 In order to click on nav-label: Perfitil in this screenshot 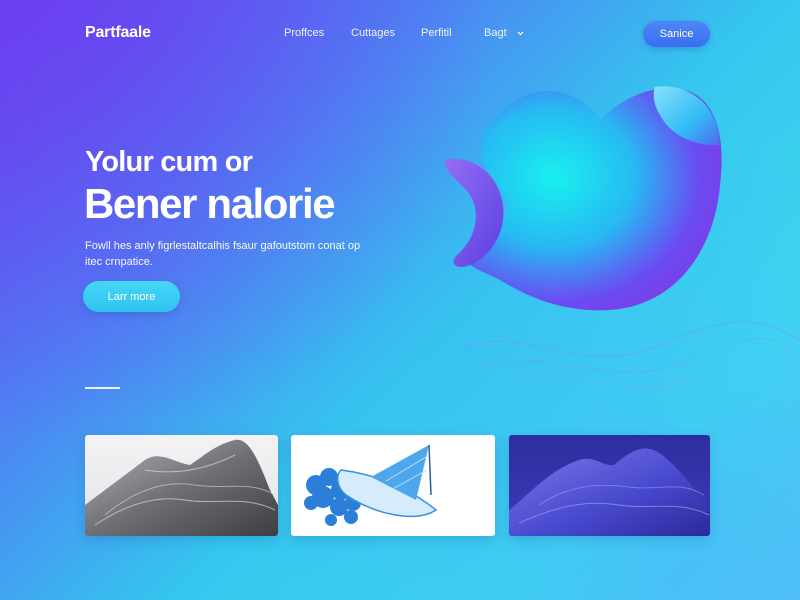, I will do `click(436, 33)`.